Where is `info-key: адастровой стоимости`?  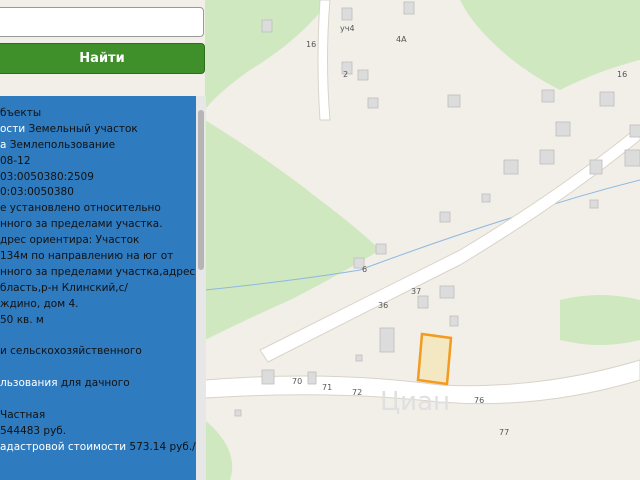
info-key: адастровой стоимости is located at coordinates (63, 446).